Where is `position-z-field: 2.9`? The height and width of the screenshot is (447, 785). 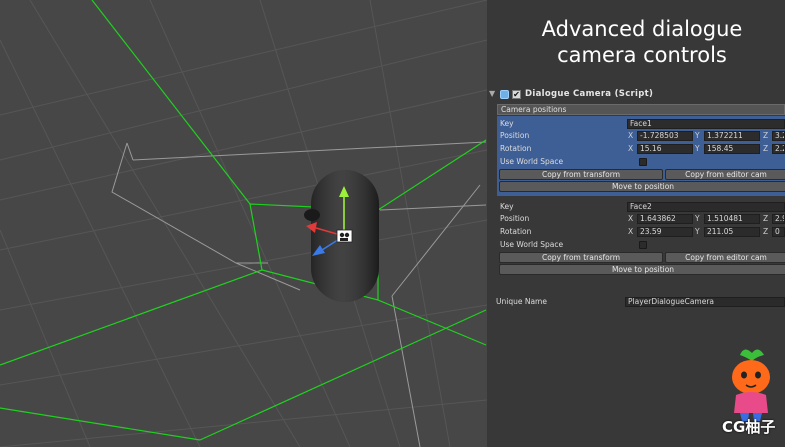 position-z-field: 2.9 is located at coordinates (778, 219).